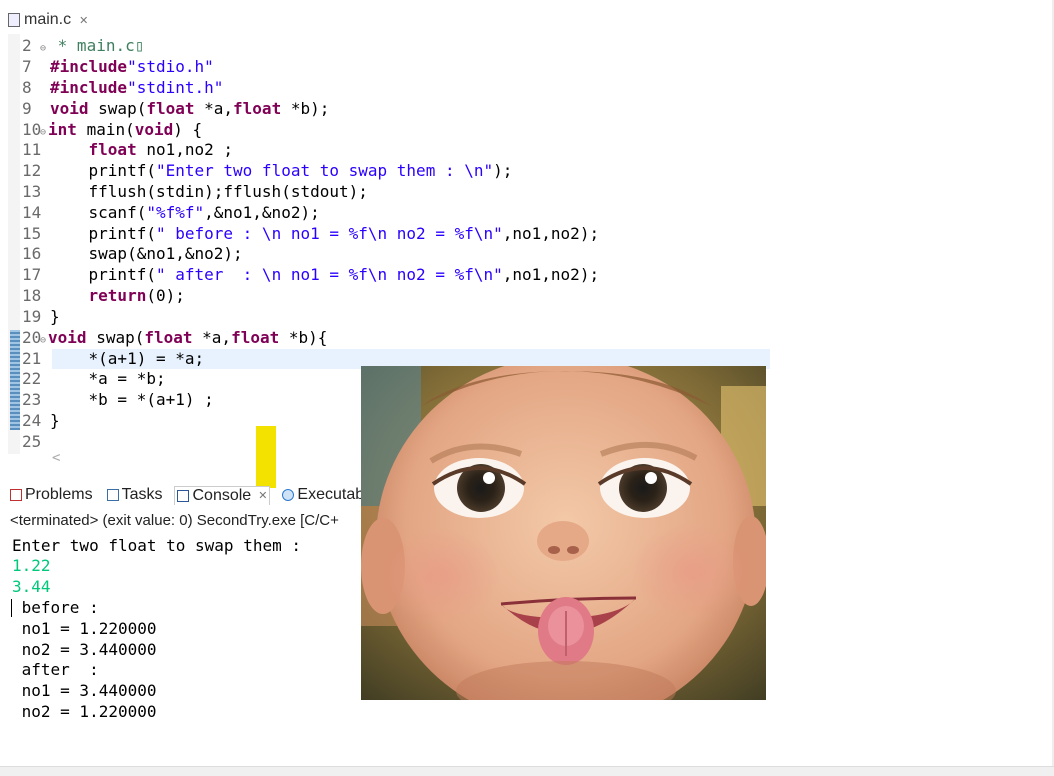  What do you see at coordinates (185, 149) in the screenshot?
I see `code-token: no1,no2 ;` at bounding box center [185, 149].